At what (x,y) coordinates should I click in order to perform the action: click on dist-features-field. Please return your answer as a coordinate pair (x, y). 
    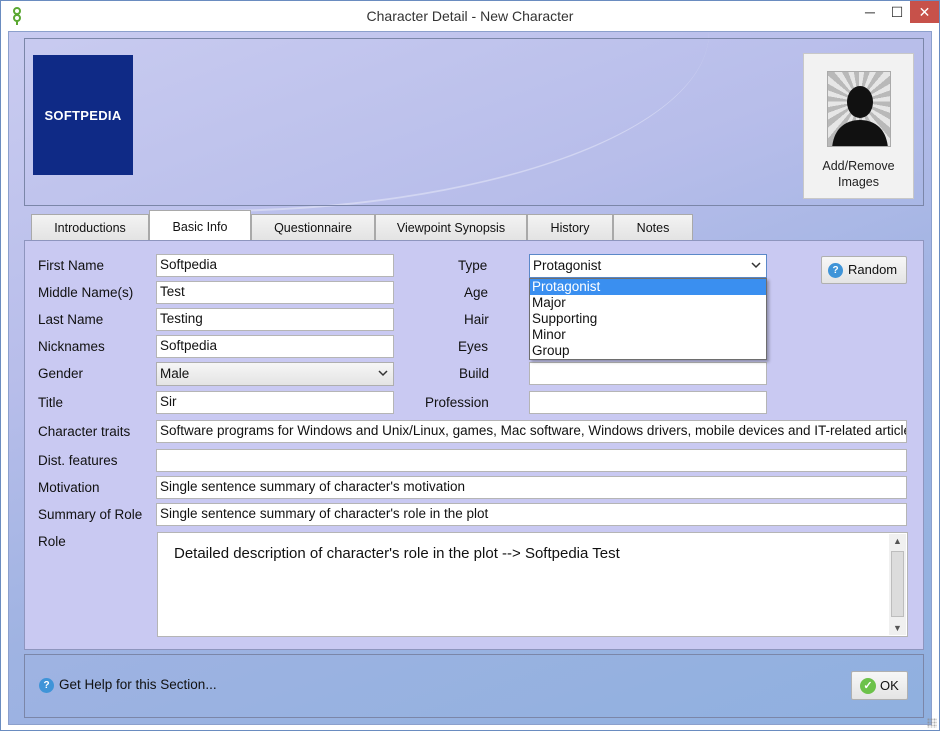
    Looking at the image, I should click on (531, 460).